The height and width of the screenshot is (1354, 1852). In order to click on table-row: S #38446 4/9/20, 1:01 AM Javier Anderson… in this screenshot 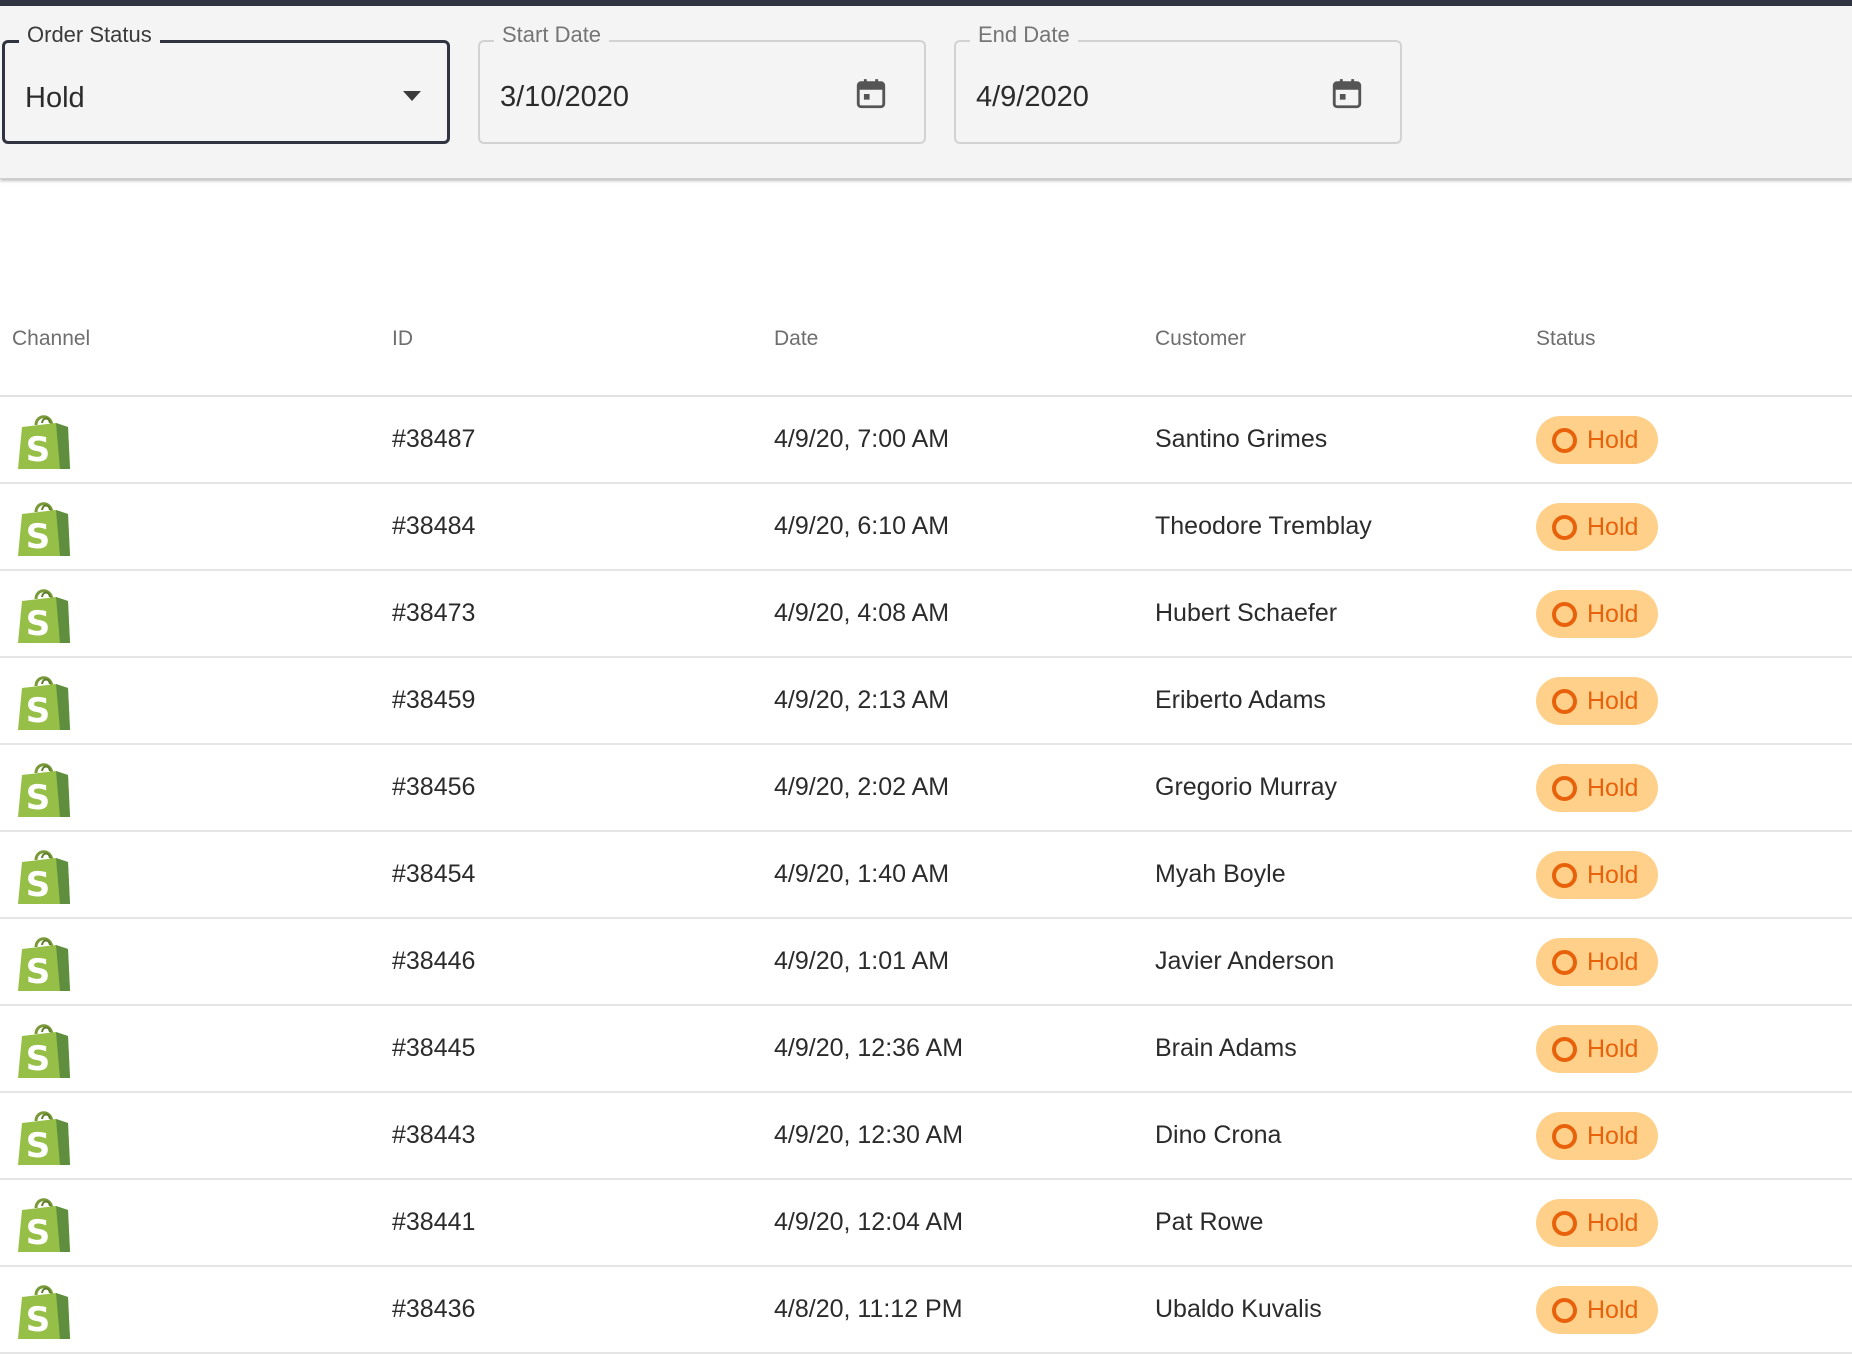, I will do `click(926, 962)`.